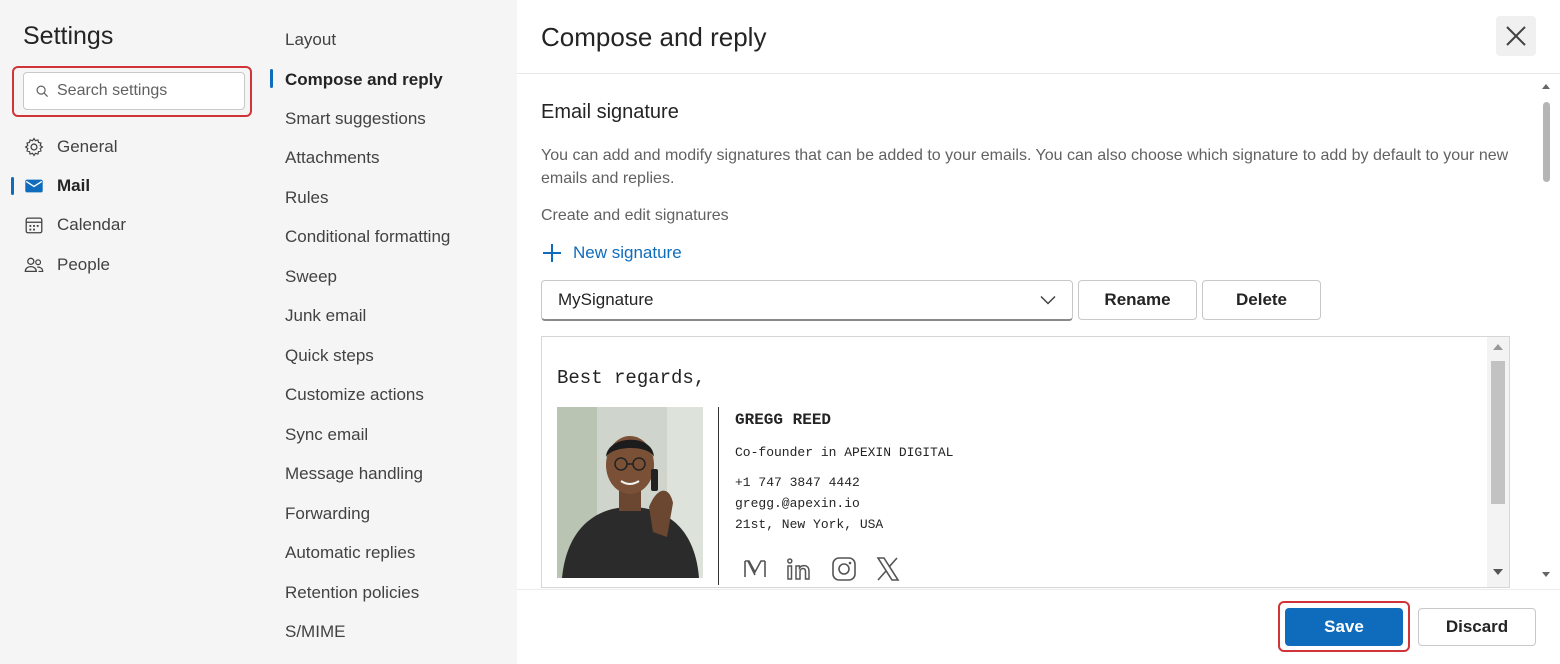 This screenshot has height=664, width=1560. I want to click on scroll-down-icon, so click(1498, 572).